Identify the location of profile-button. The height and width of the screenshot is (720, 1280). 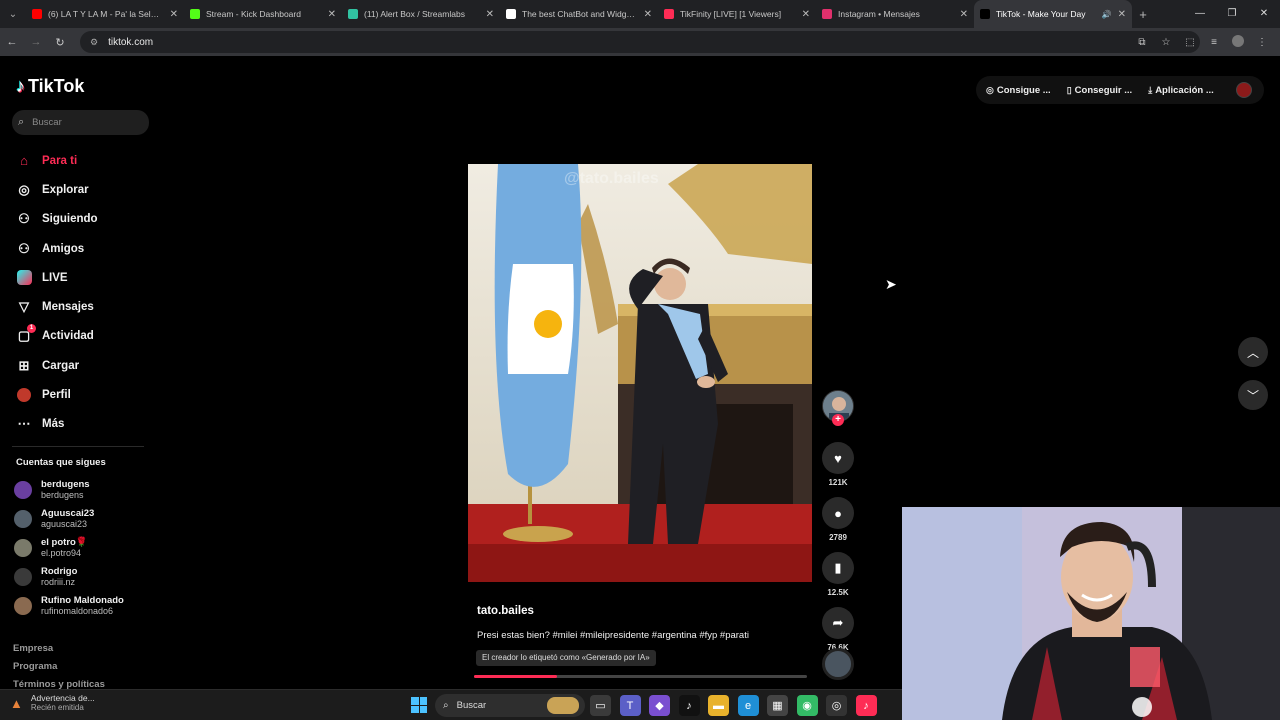
(1238, 42).